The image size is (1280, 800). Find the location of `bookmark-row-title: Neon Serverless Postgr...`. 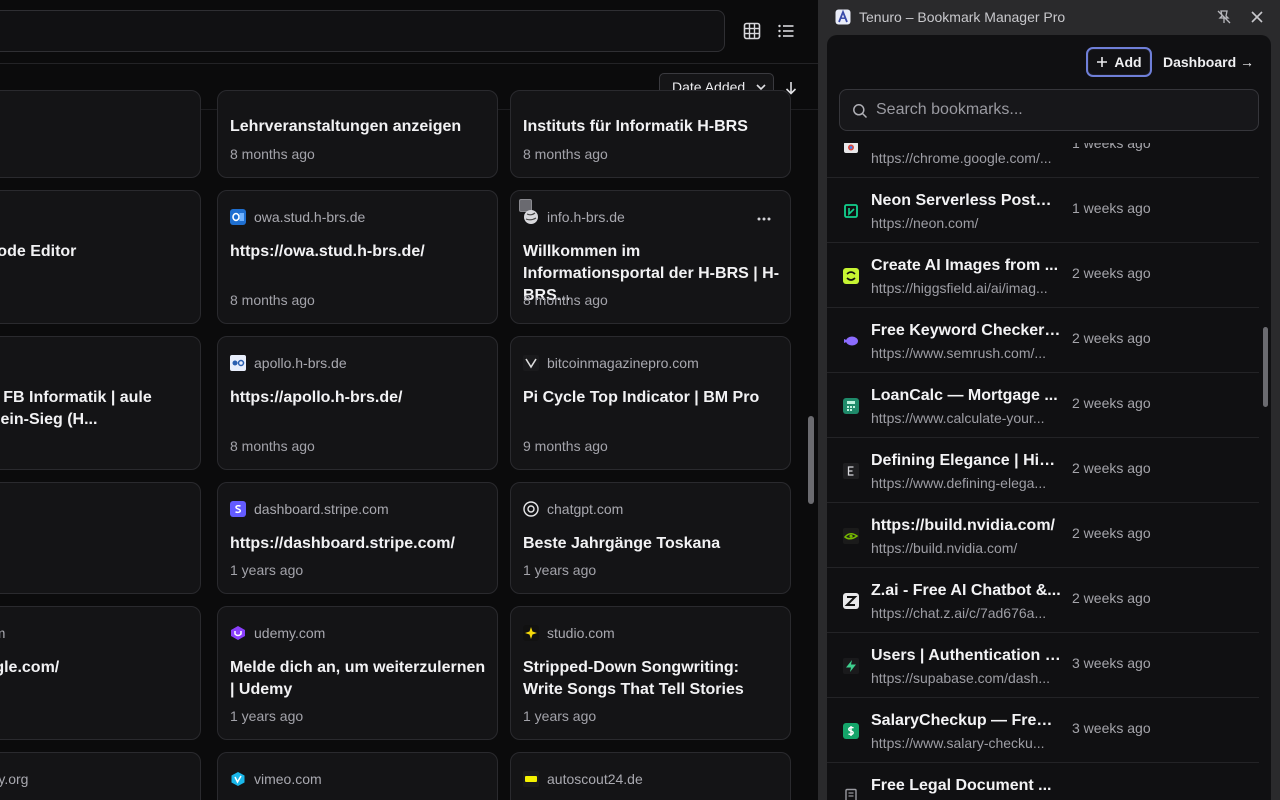

bookmark-row-title: Neon Serverless Postgr... is located at coordinates (966, 201).